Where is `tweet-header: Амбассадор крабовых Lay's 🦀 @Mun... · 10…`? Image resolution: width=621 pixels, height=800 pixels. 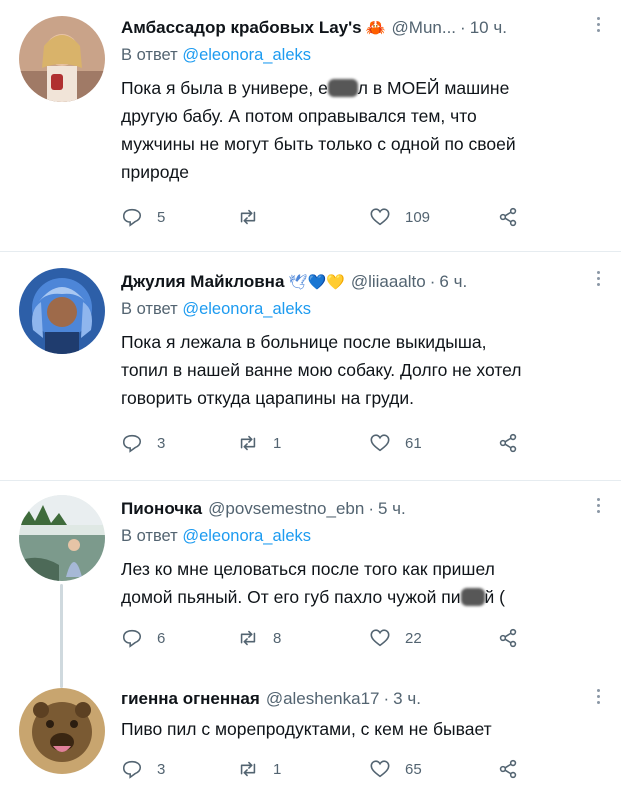 tweet-header: Амбассадор крабовых Lay's 🦀 @Mun... · 10… is located at coordinates (314, 28).